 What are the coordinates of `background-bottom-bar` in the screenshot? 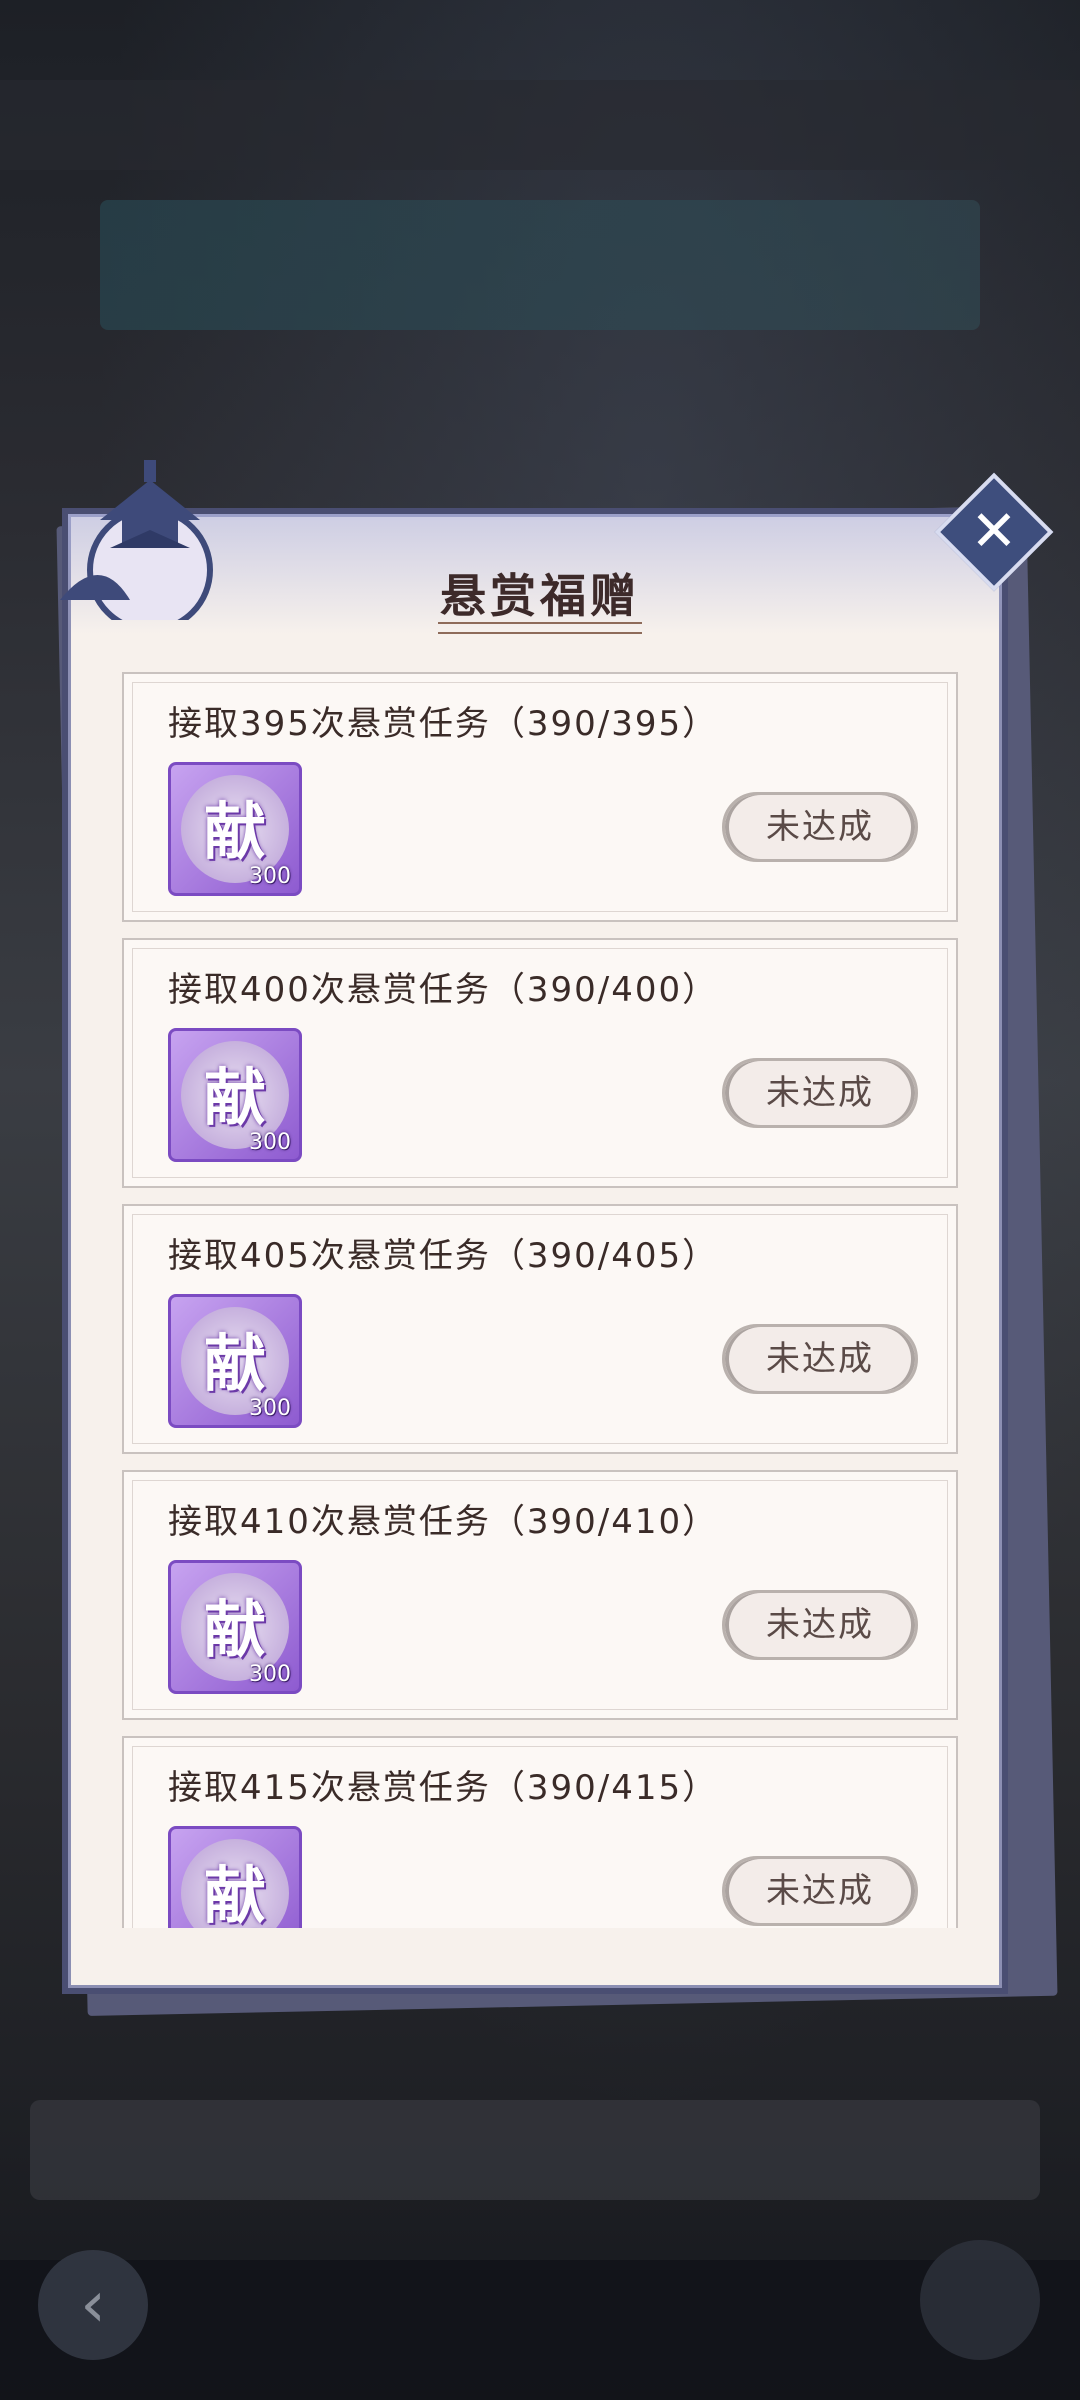 It's located at (540, 2330).